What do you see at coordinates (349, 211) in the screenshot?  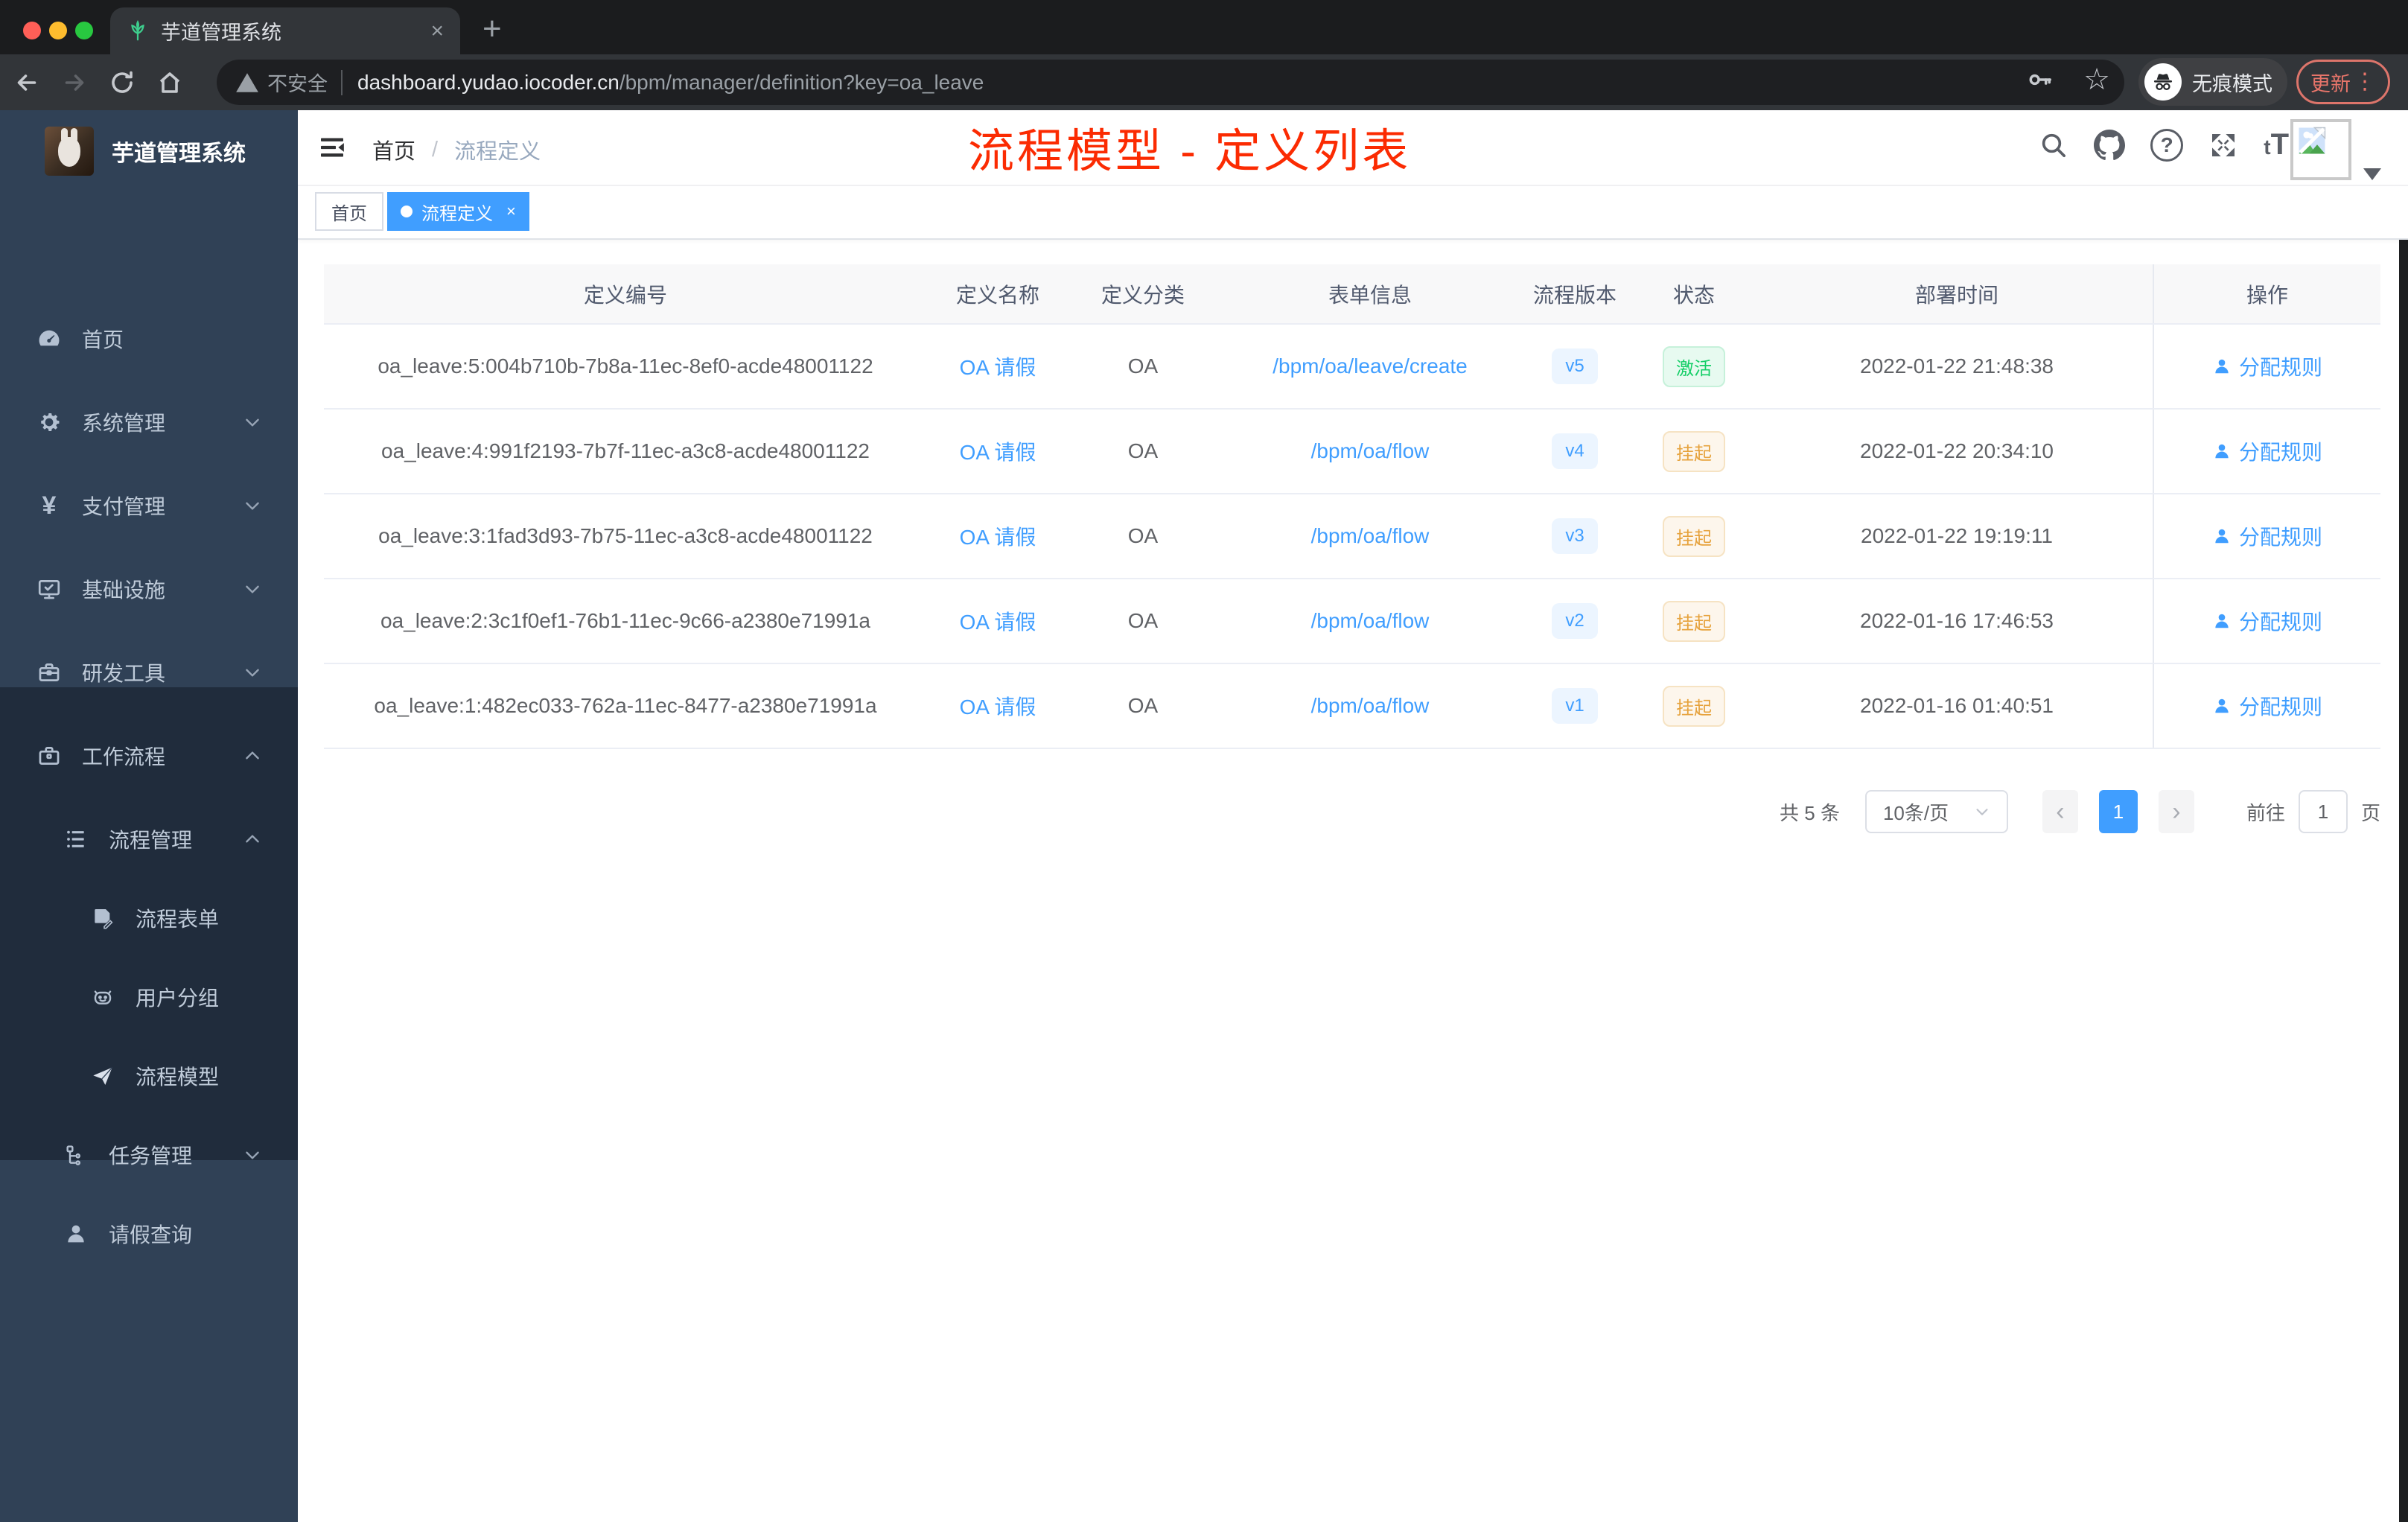 I see `tag-home: 首页` at bounding box center [349, 211].